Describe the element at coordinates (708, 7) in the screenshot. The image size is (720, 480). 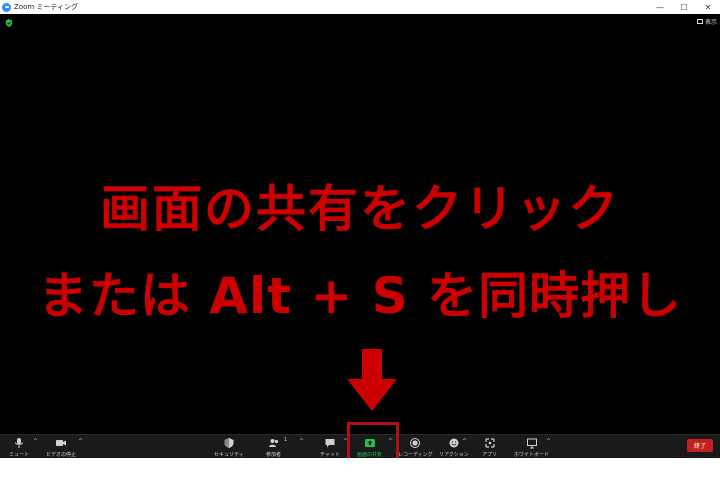
I see `close-button: ✕` at that location.